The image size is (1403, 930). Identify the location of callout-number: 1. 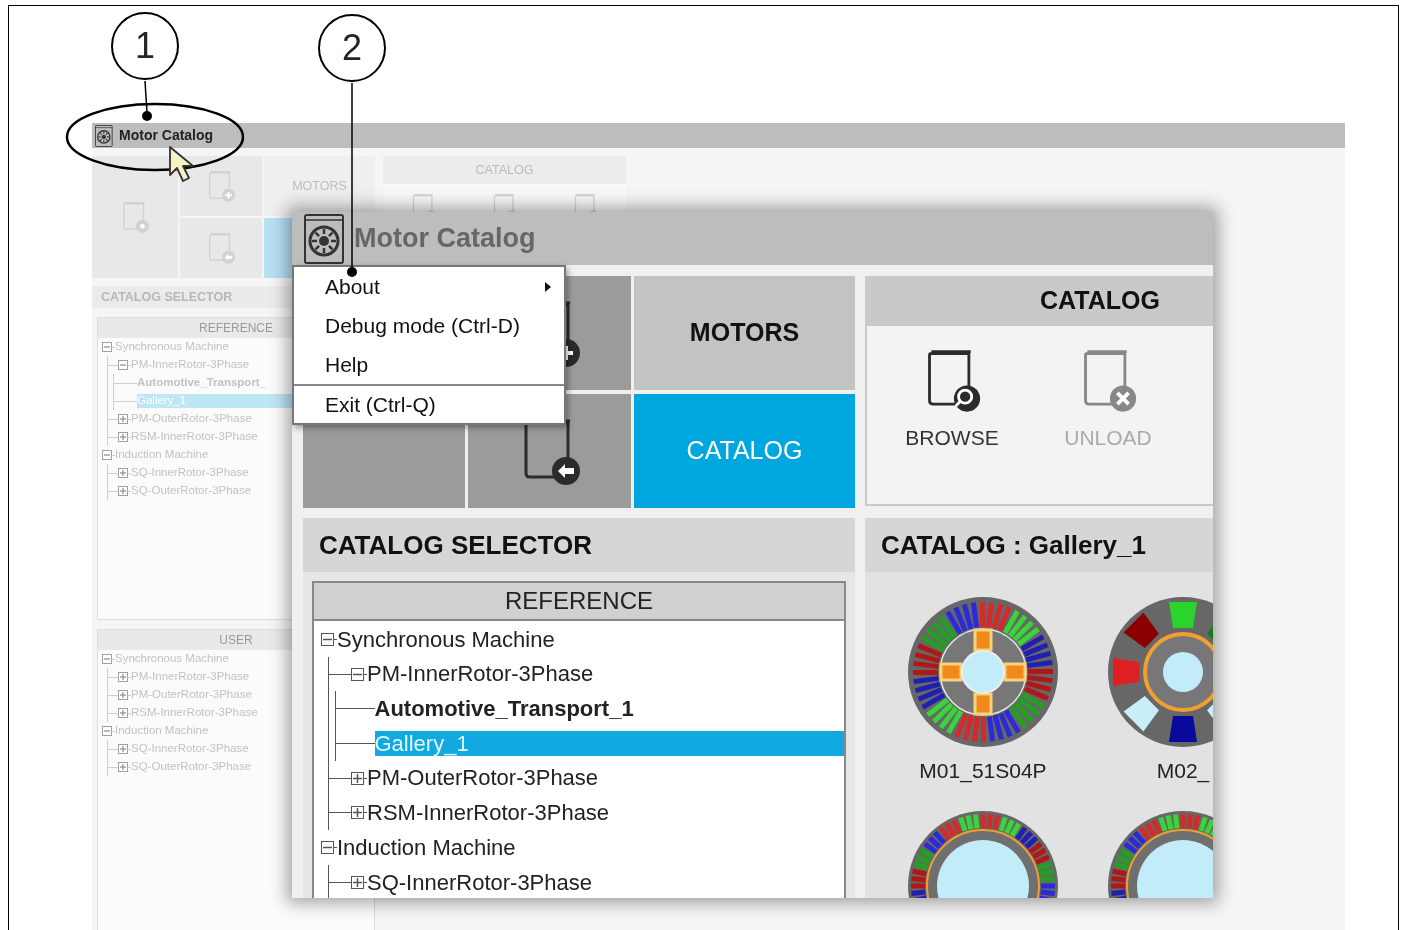
(145, 46).